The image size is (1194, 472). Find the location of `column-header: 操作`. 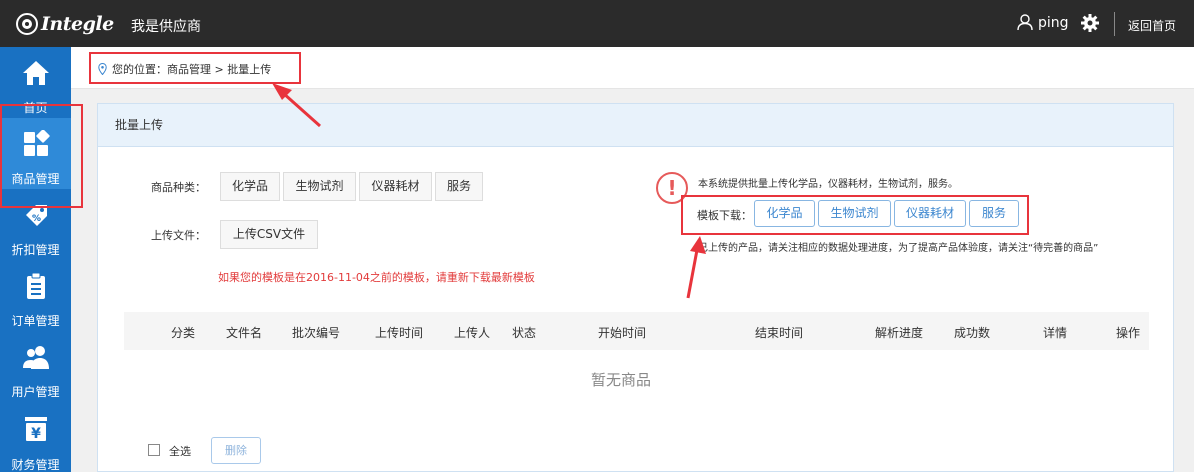

column-header: 操作 is located at coordinates (1128, 333).